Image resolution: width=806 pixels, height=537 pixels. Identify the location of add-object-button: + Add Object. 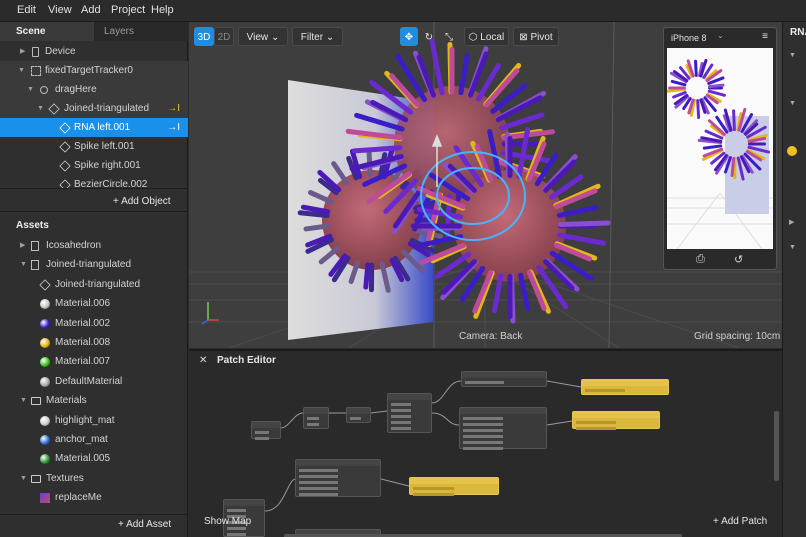
(142, 201).